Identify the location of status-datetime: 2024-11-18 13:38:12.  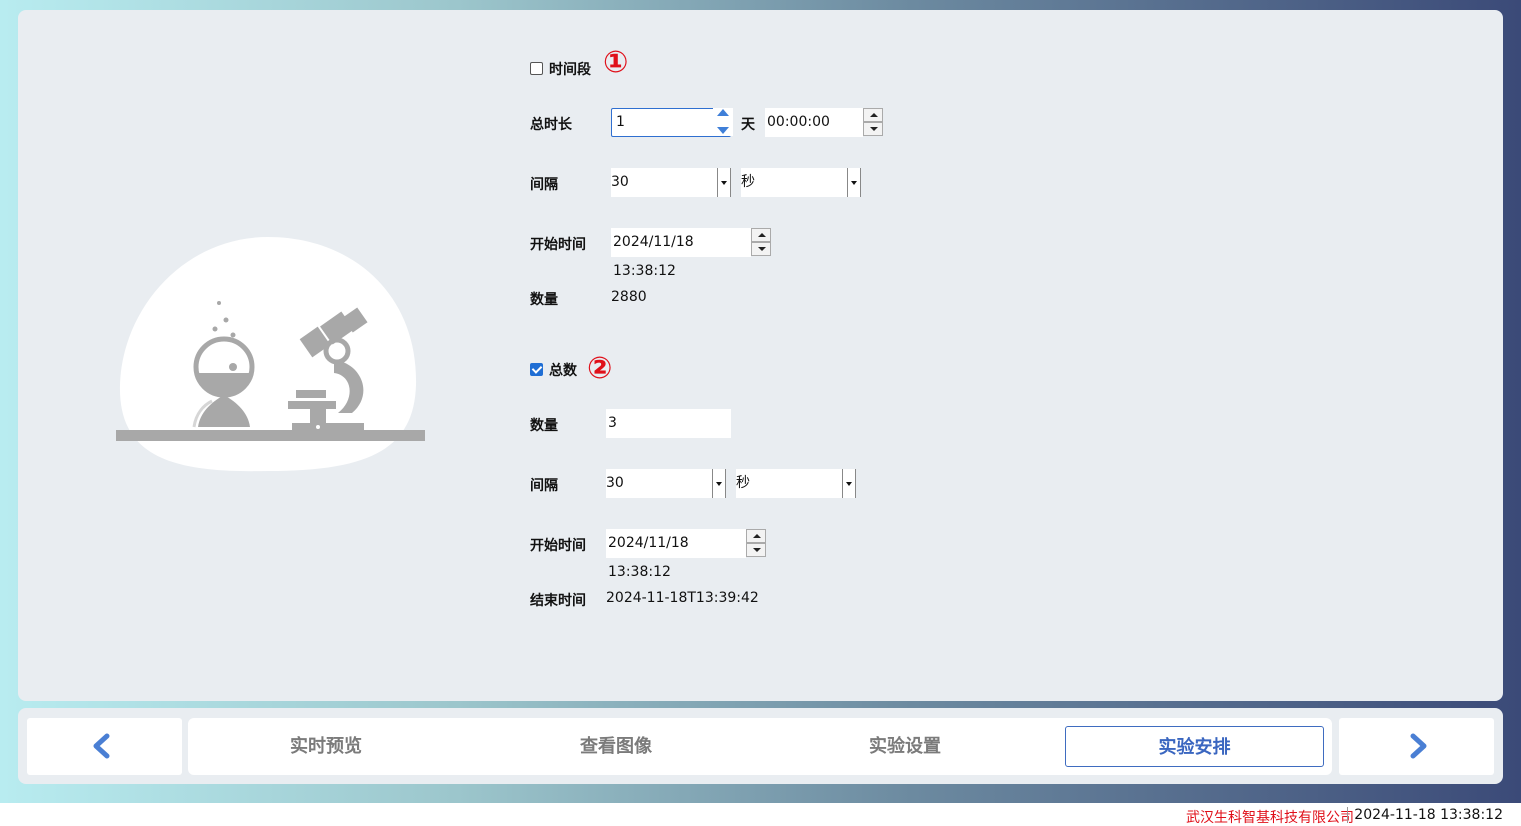
(1425, 815).